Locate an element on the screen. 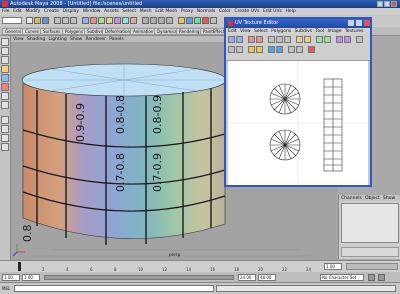 Image resolution: width=400 pixels, height=294 pixels. auto-key-icon is located at coordinates (371, 277).